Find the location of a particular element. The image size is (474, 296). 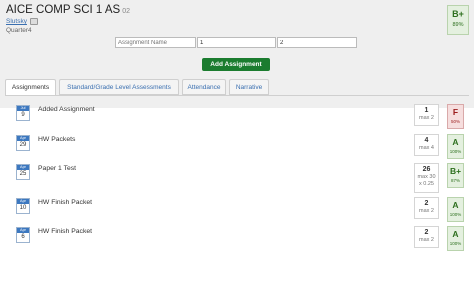

score-weight: x 0.25 is located at coordinates (426, 184).